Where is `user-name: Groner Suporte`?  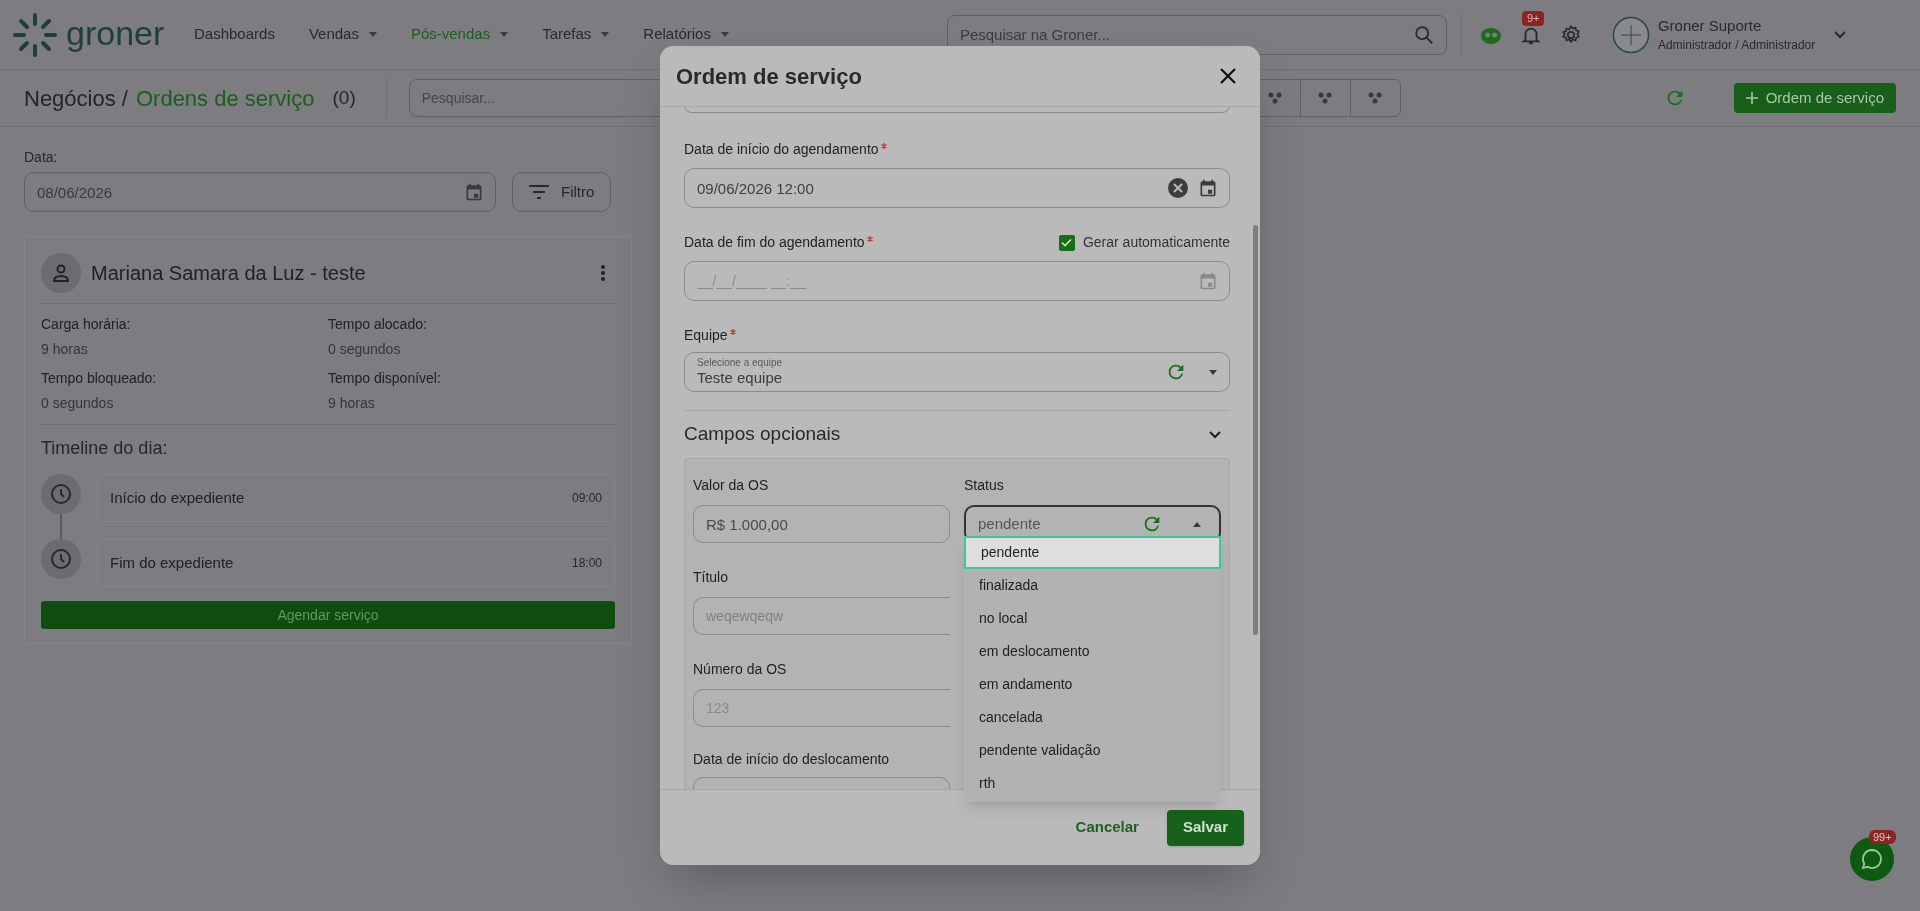
user-name: Groner Suporte is located at coordinates (1710, 25).